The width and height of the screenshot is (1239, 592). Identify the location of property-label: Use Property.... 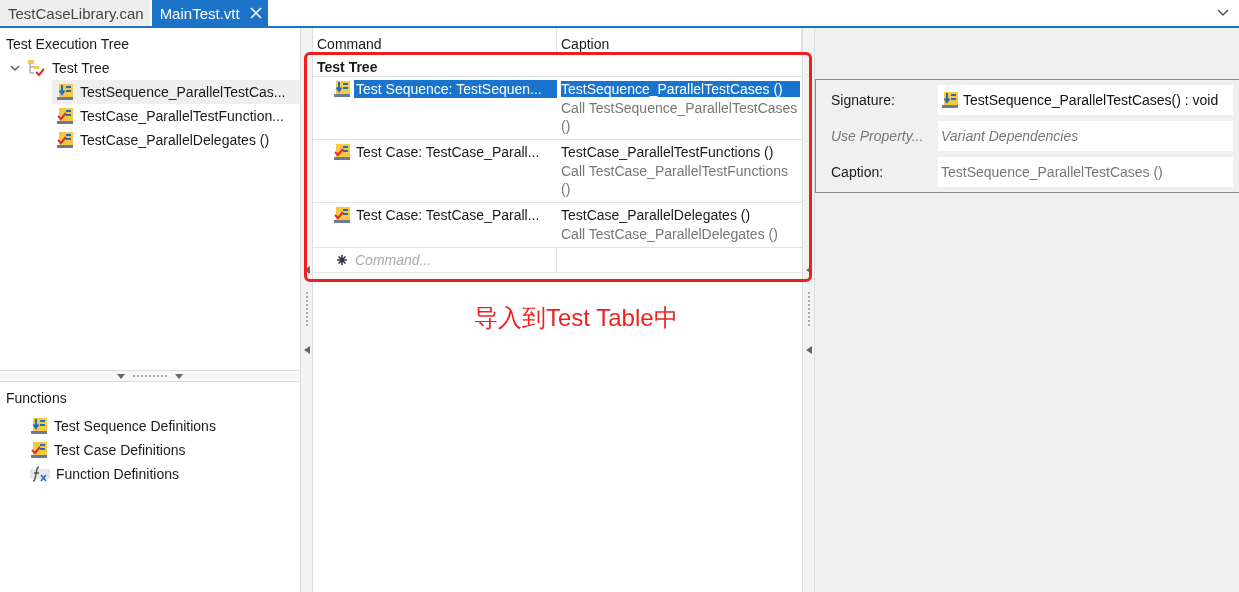
(878, 136).